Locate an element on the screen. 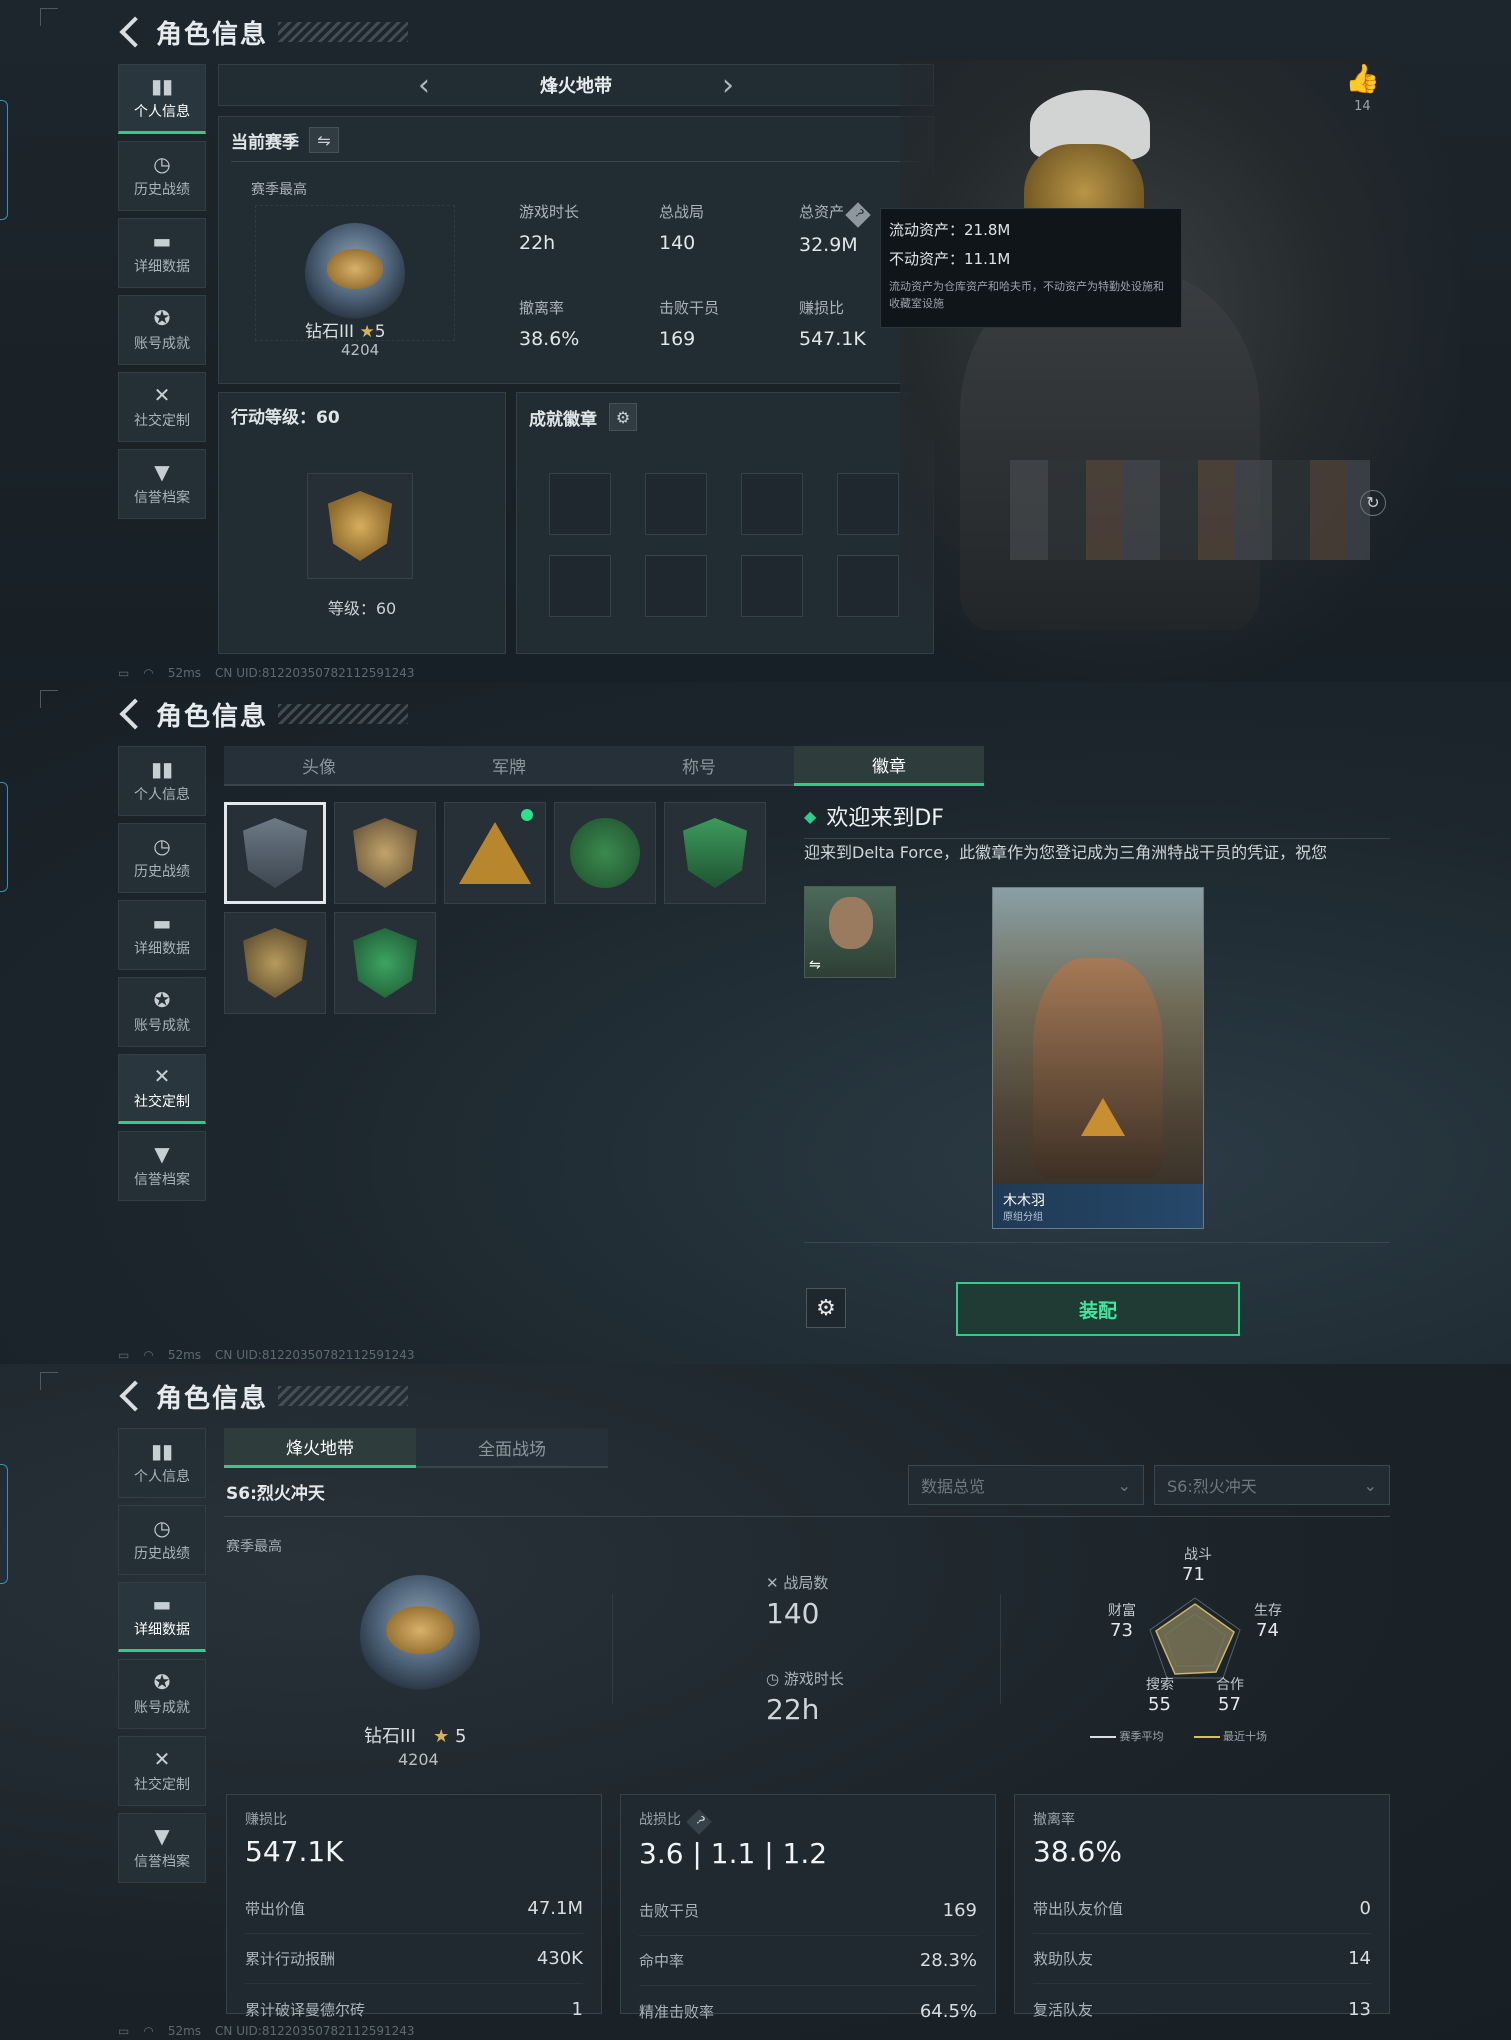 Image resolution: width=1511 pixels, height=2040 pixels. like-widget: 👍 14 is located at coordinates (1362, 88).